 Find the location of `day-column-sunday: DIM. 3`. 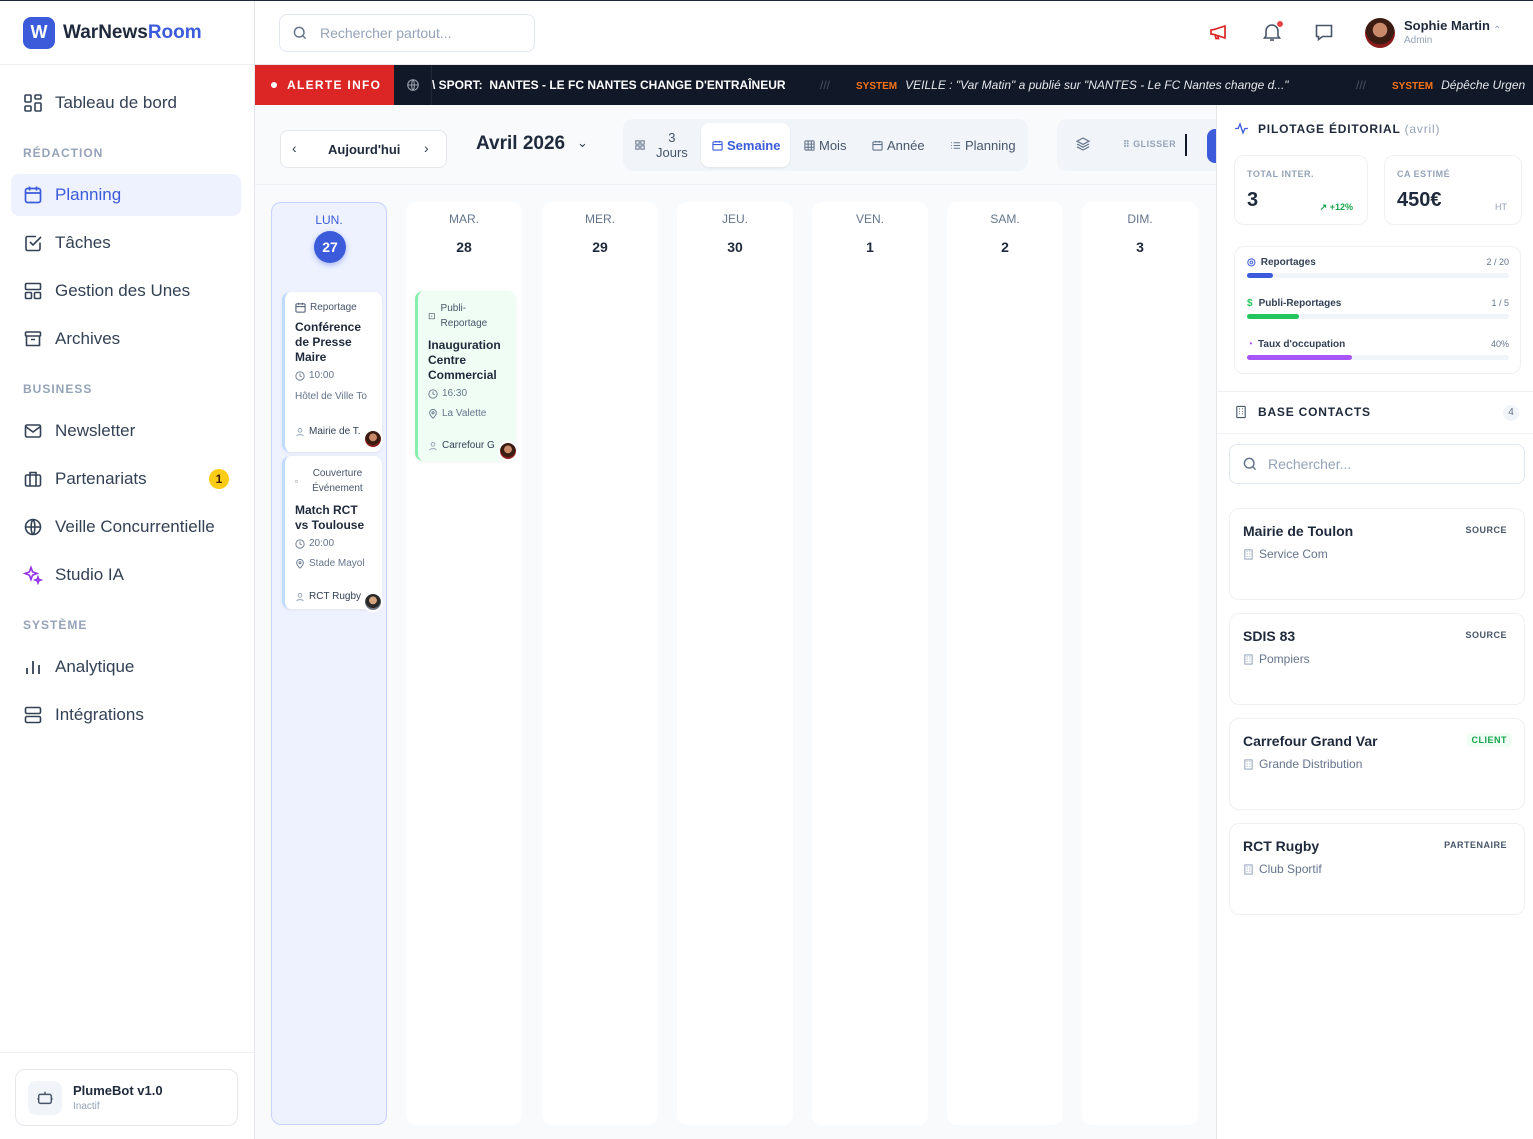

day-column-sunday: DIM. 3 is located at coordinates (1140, 663).